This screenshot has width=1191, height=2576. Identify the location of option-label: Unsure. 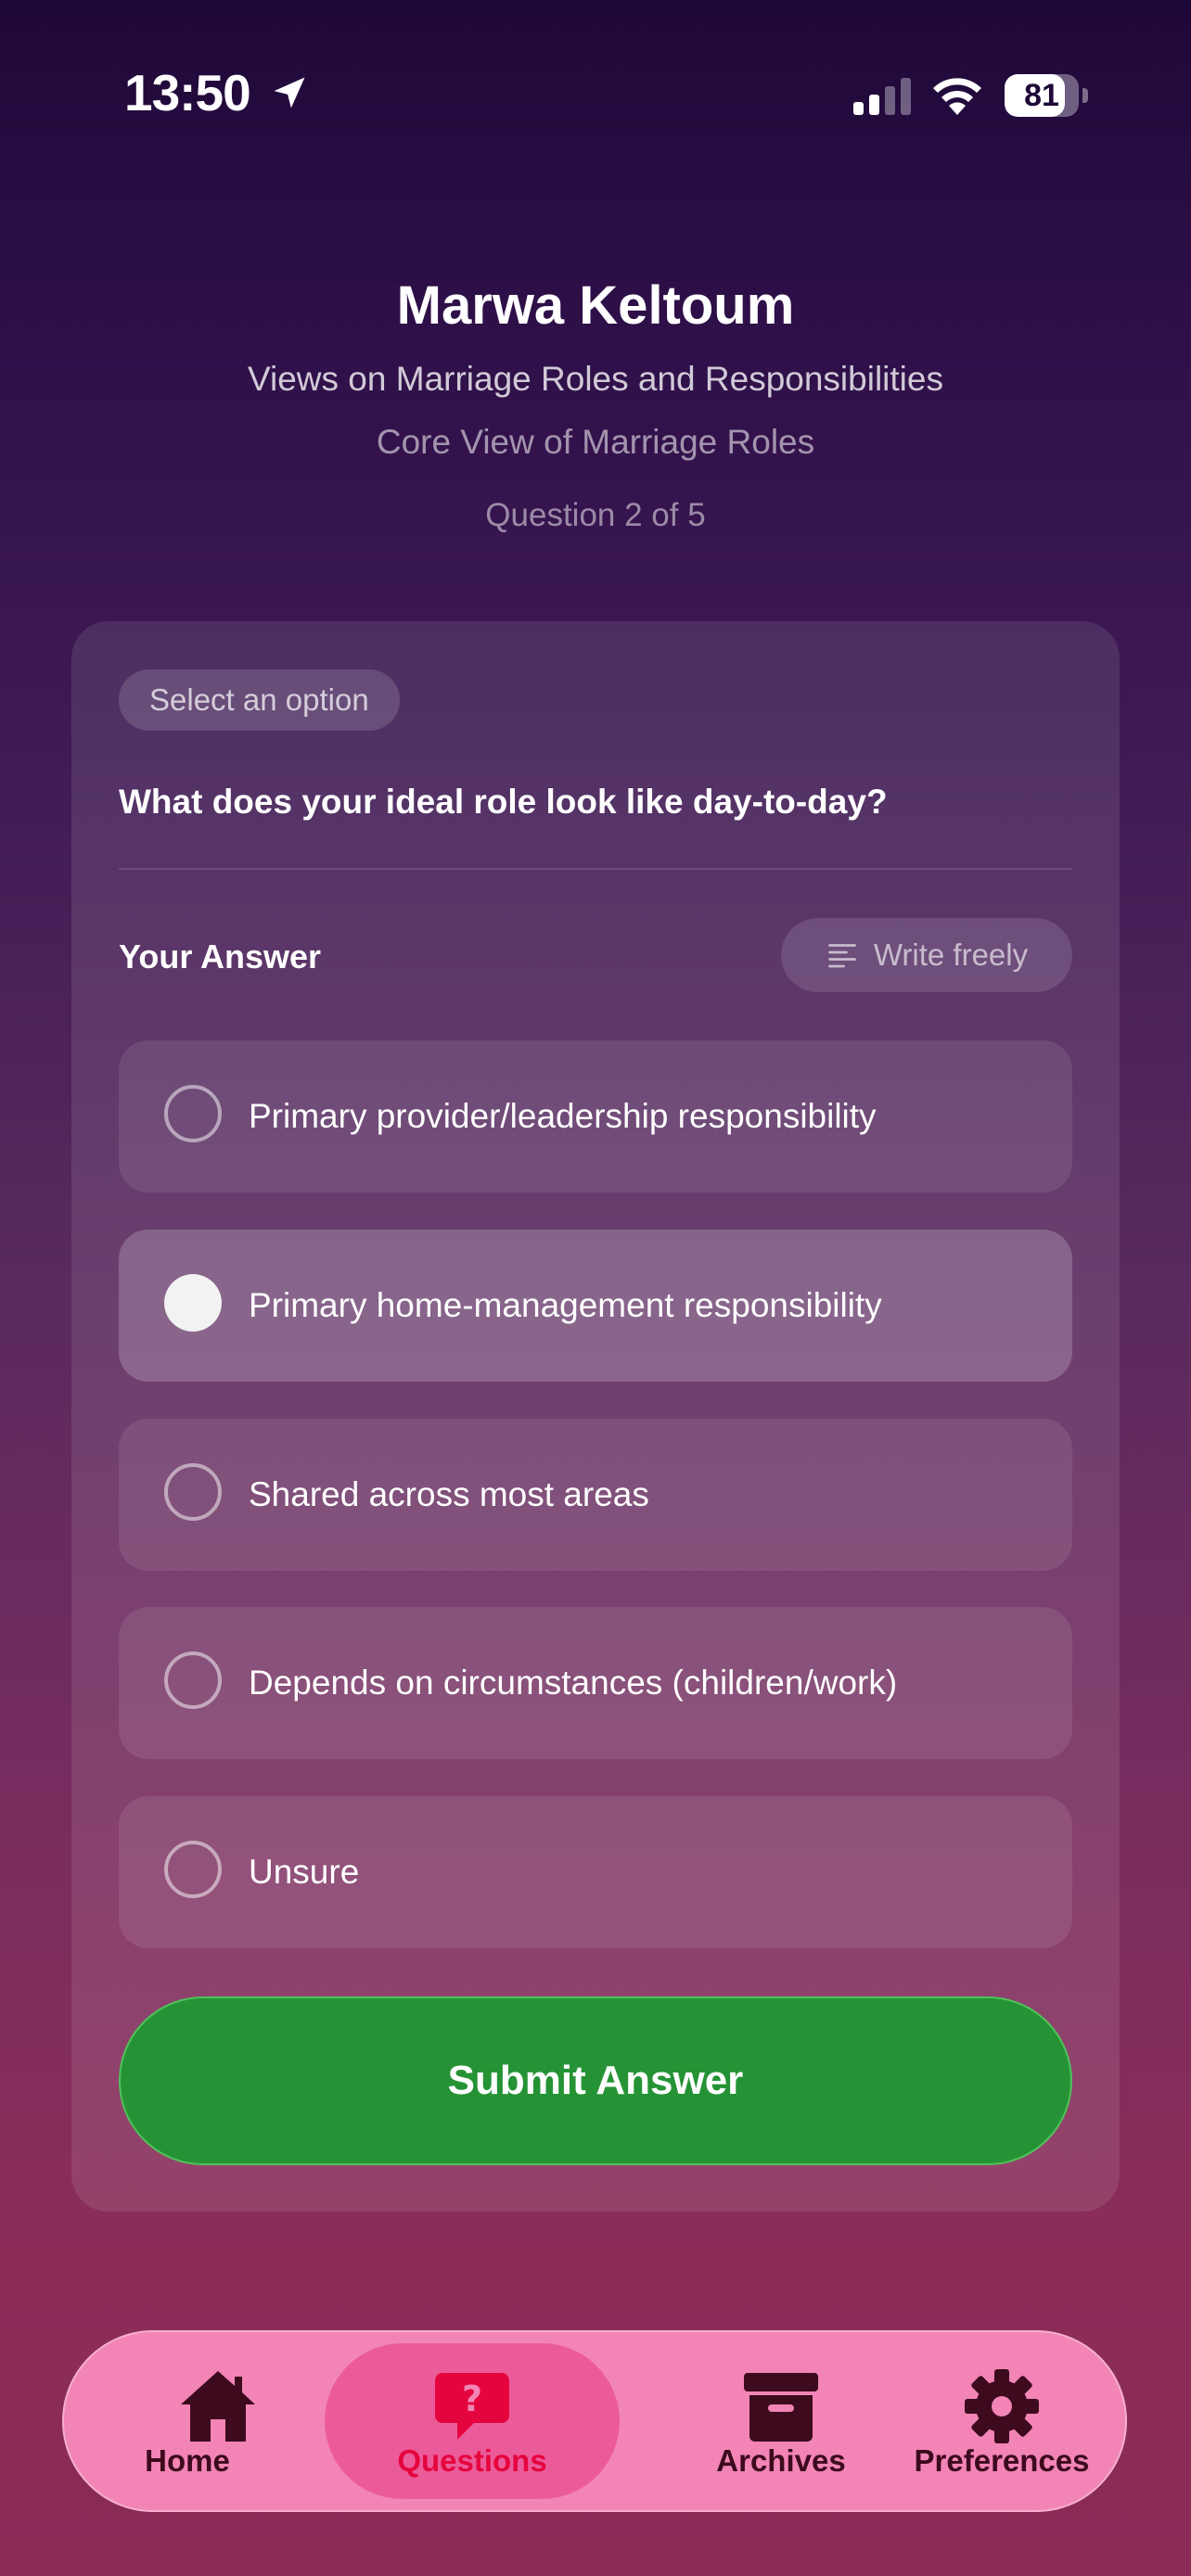
(304, 1872).